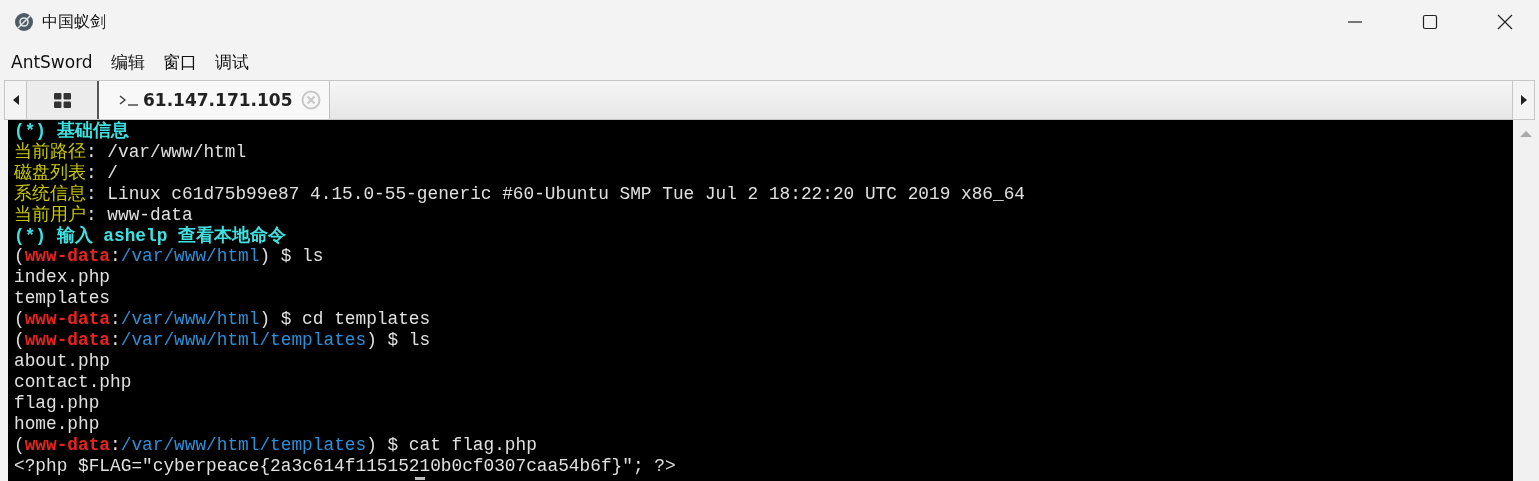 The width and height of the screenshot is (1539, 481). What do you see at coordinates (231, 62) in the screenshot?
I see `menu-item: 调试` at bounding box center [231, 62].